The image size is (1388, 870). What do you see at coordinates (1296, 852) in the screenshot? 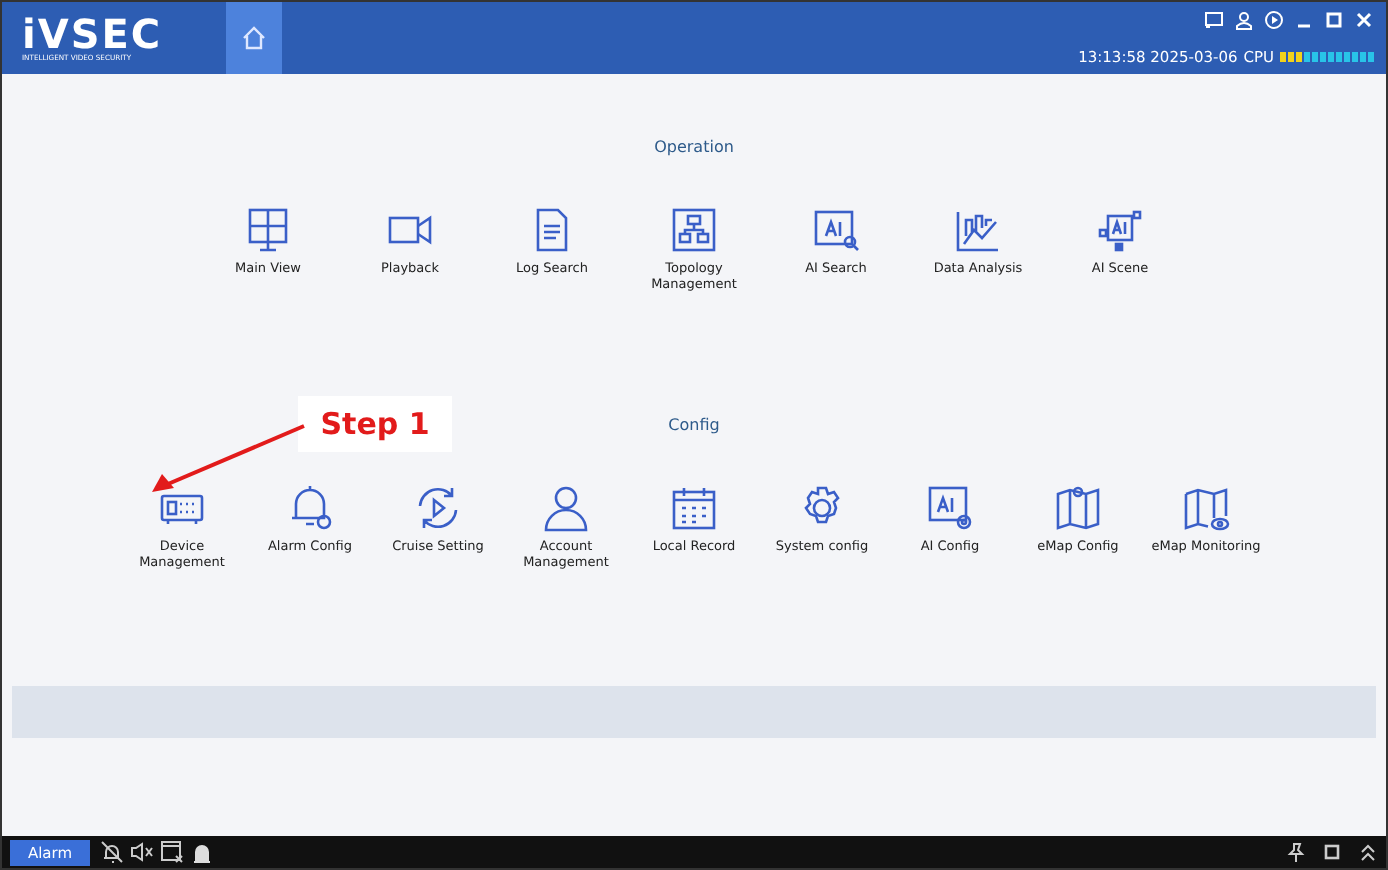
I see `pin-icon` at bounding box center [1296, 852].